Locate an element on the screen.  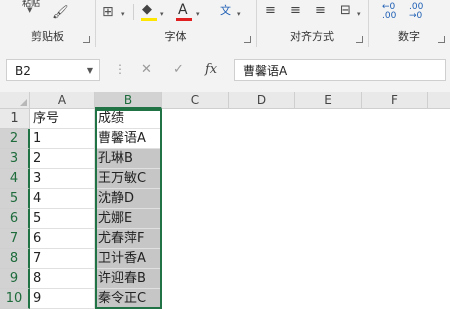
row-header: 6 is located at coordinates (15, 219).